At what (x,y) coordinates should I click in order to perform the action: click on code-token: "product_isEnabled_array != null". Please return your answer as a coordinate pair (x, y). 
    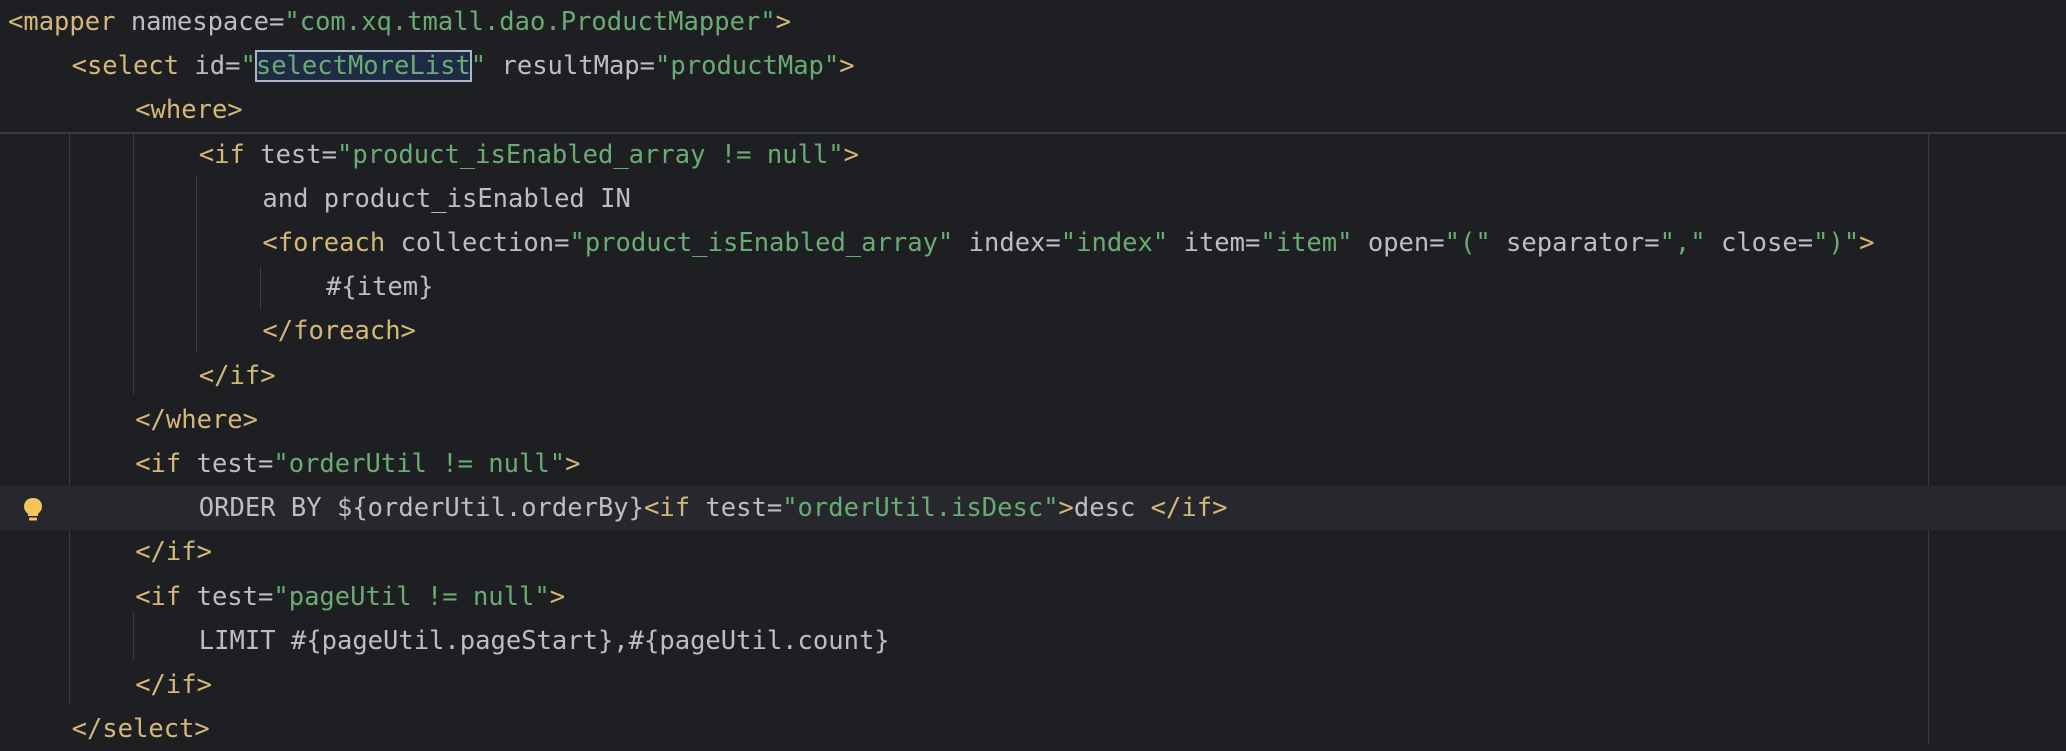
    Looking at the image, I should click on (590, 154).